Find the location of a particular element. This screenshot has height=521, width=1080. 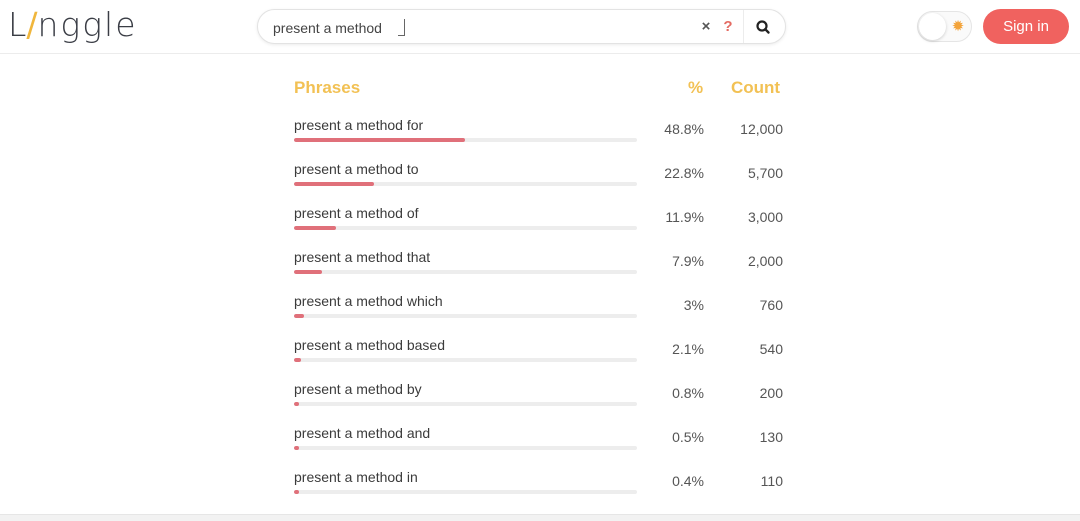

phrase-text: present a method of is located at coordinates (356, 213).